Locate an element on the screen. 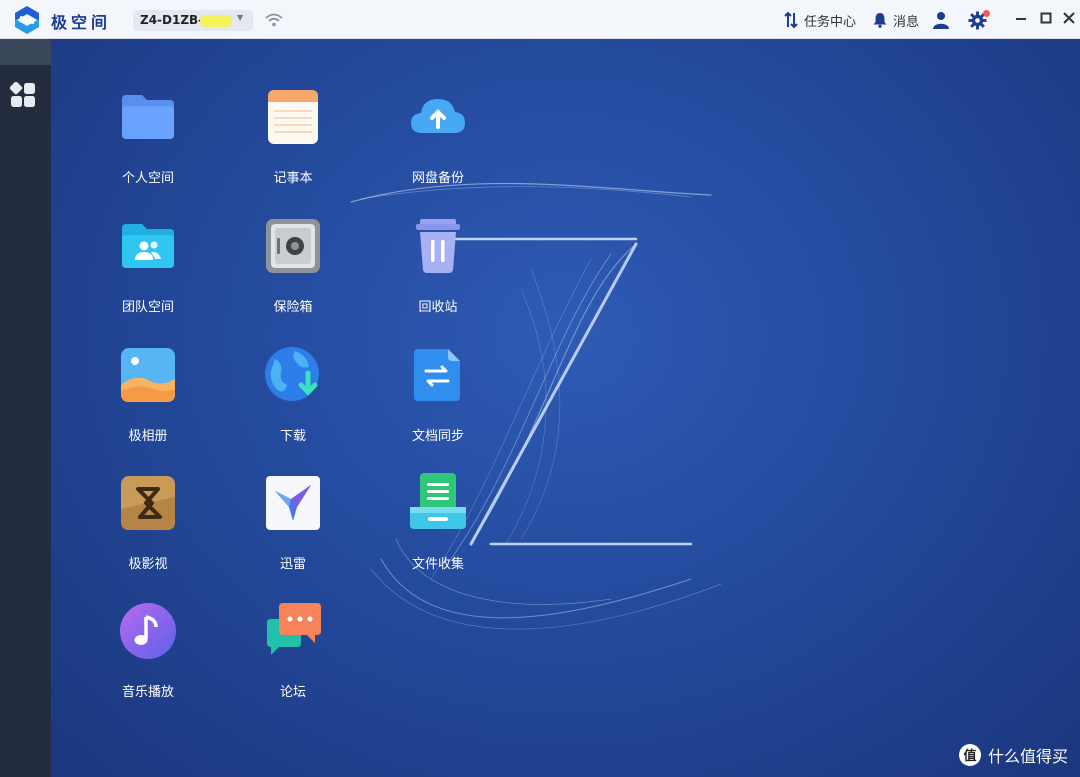  device-name: Z4-D1ZB- is located at coordinates (172, 20).